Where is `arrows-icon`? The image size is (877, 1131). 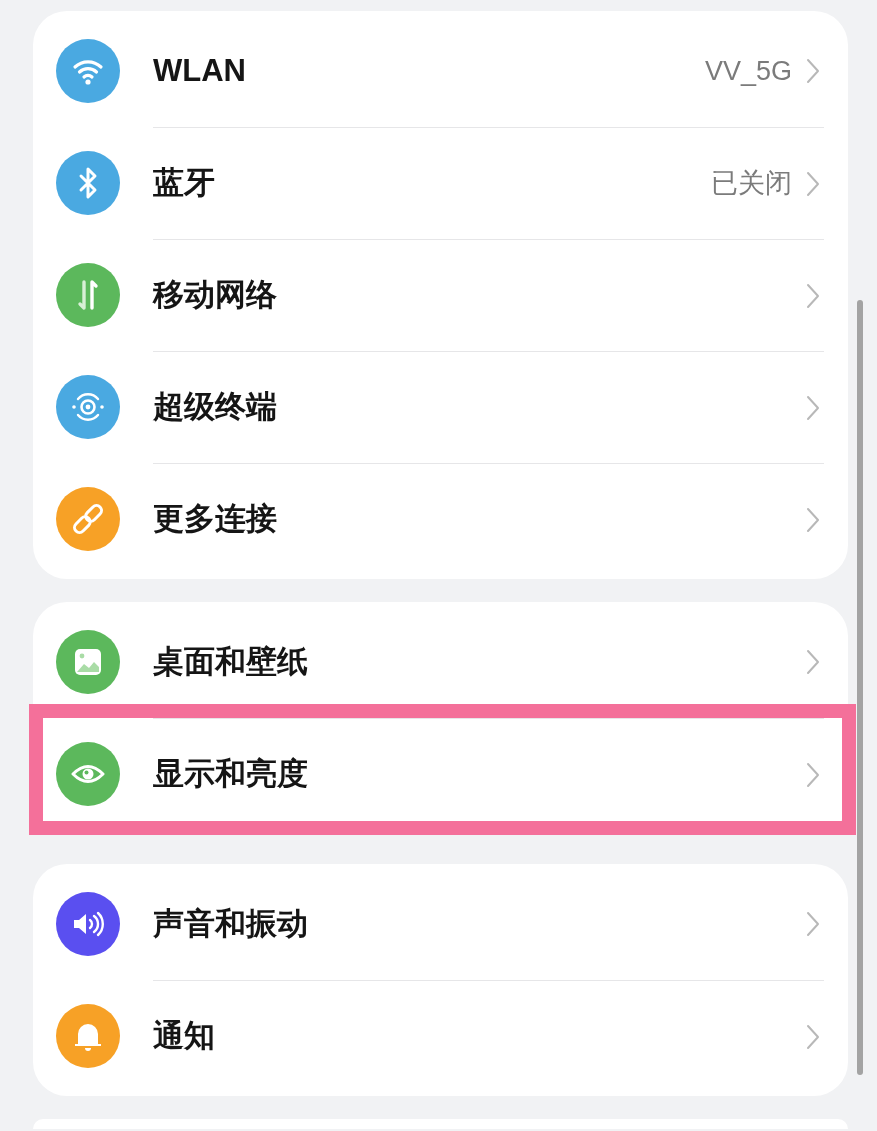
arrows-icon is located at coordinates (88, 295).